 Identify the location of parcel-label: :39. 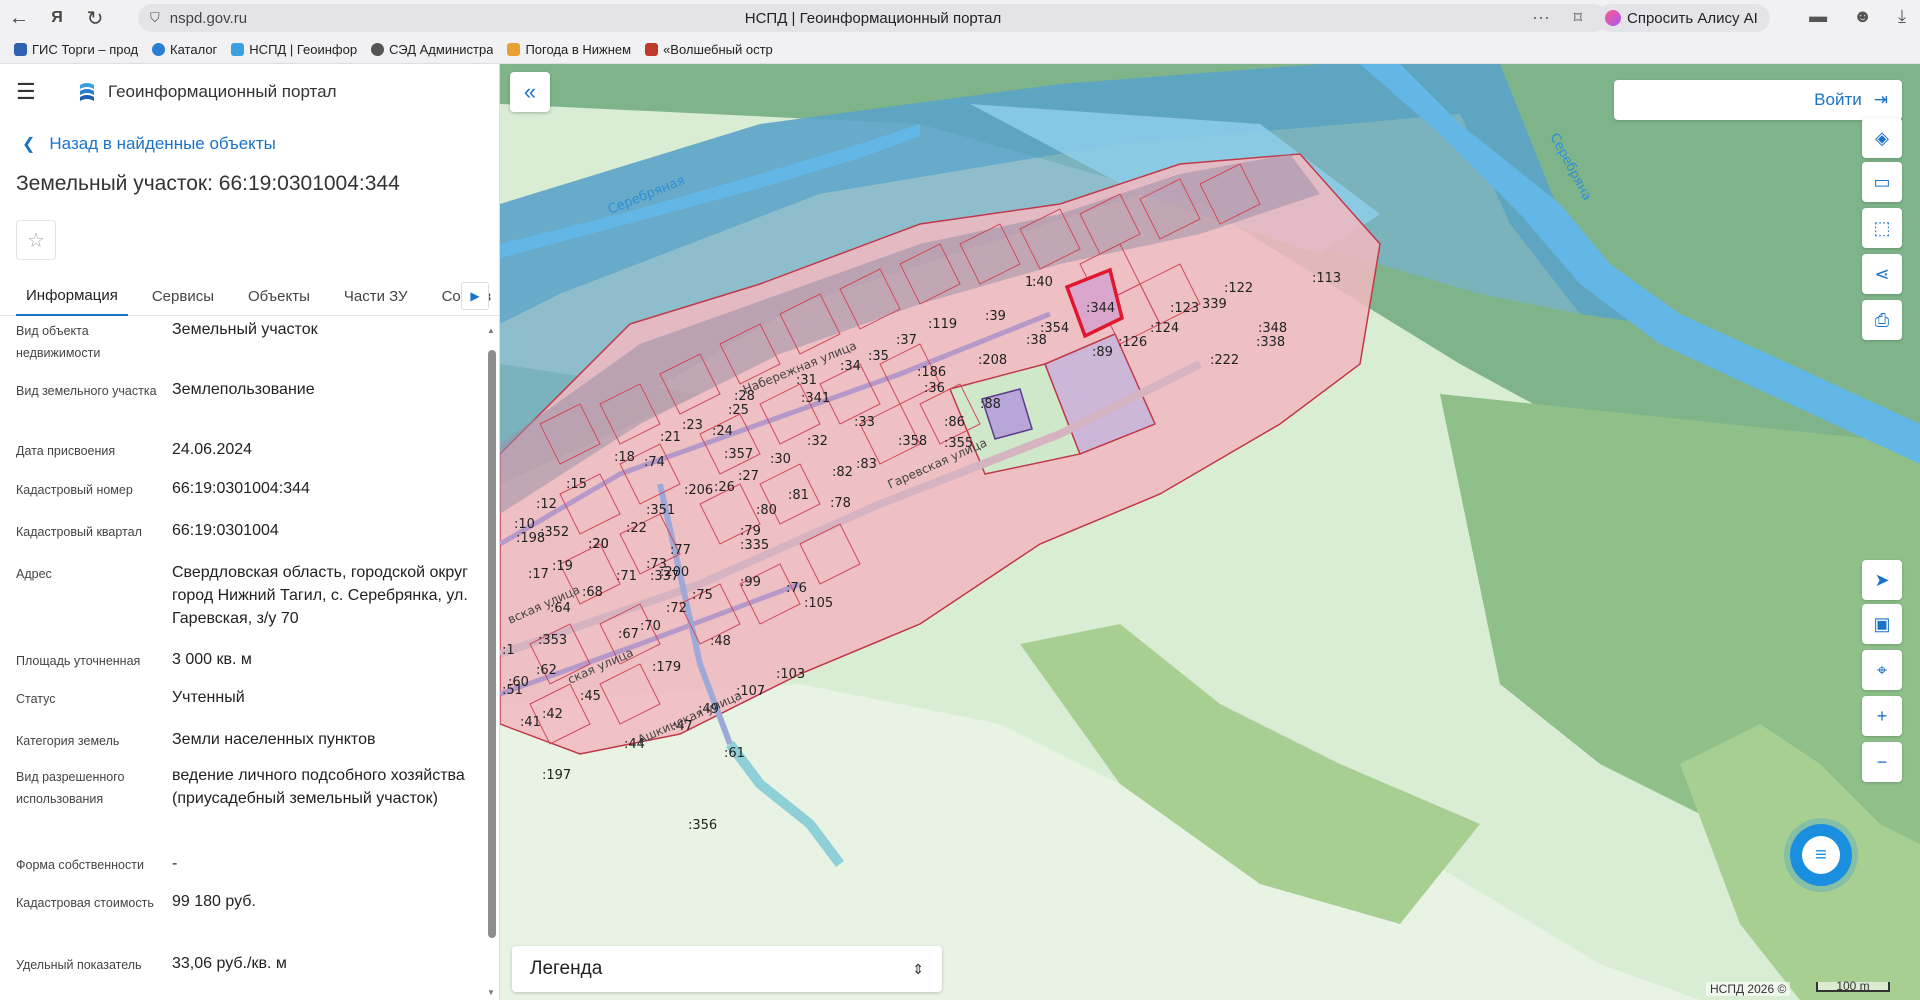
(995, 316).